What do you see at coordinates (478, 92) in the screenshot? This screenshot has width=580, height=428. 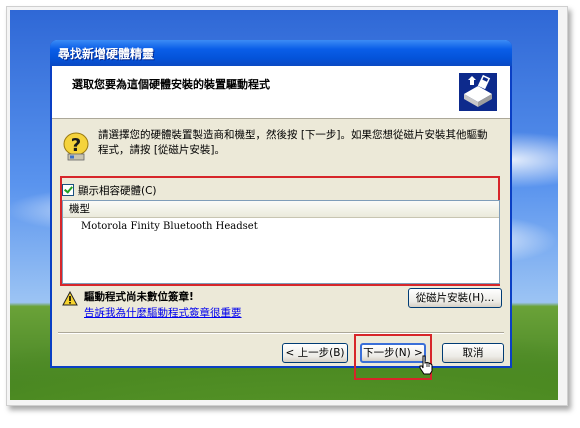 I see `hardware-wizard-icon` at bounding box center [478, 92].